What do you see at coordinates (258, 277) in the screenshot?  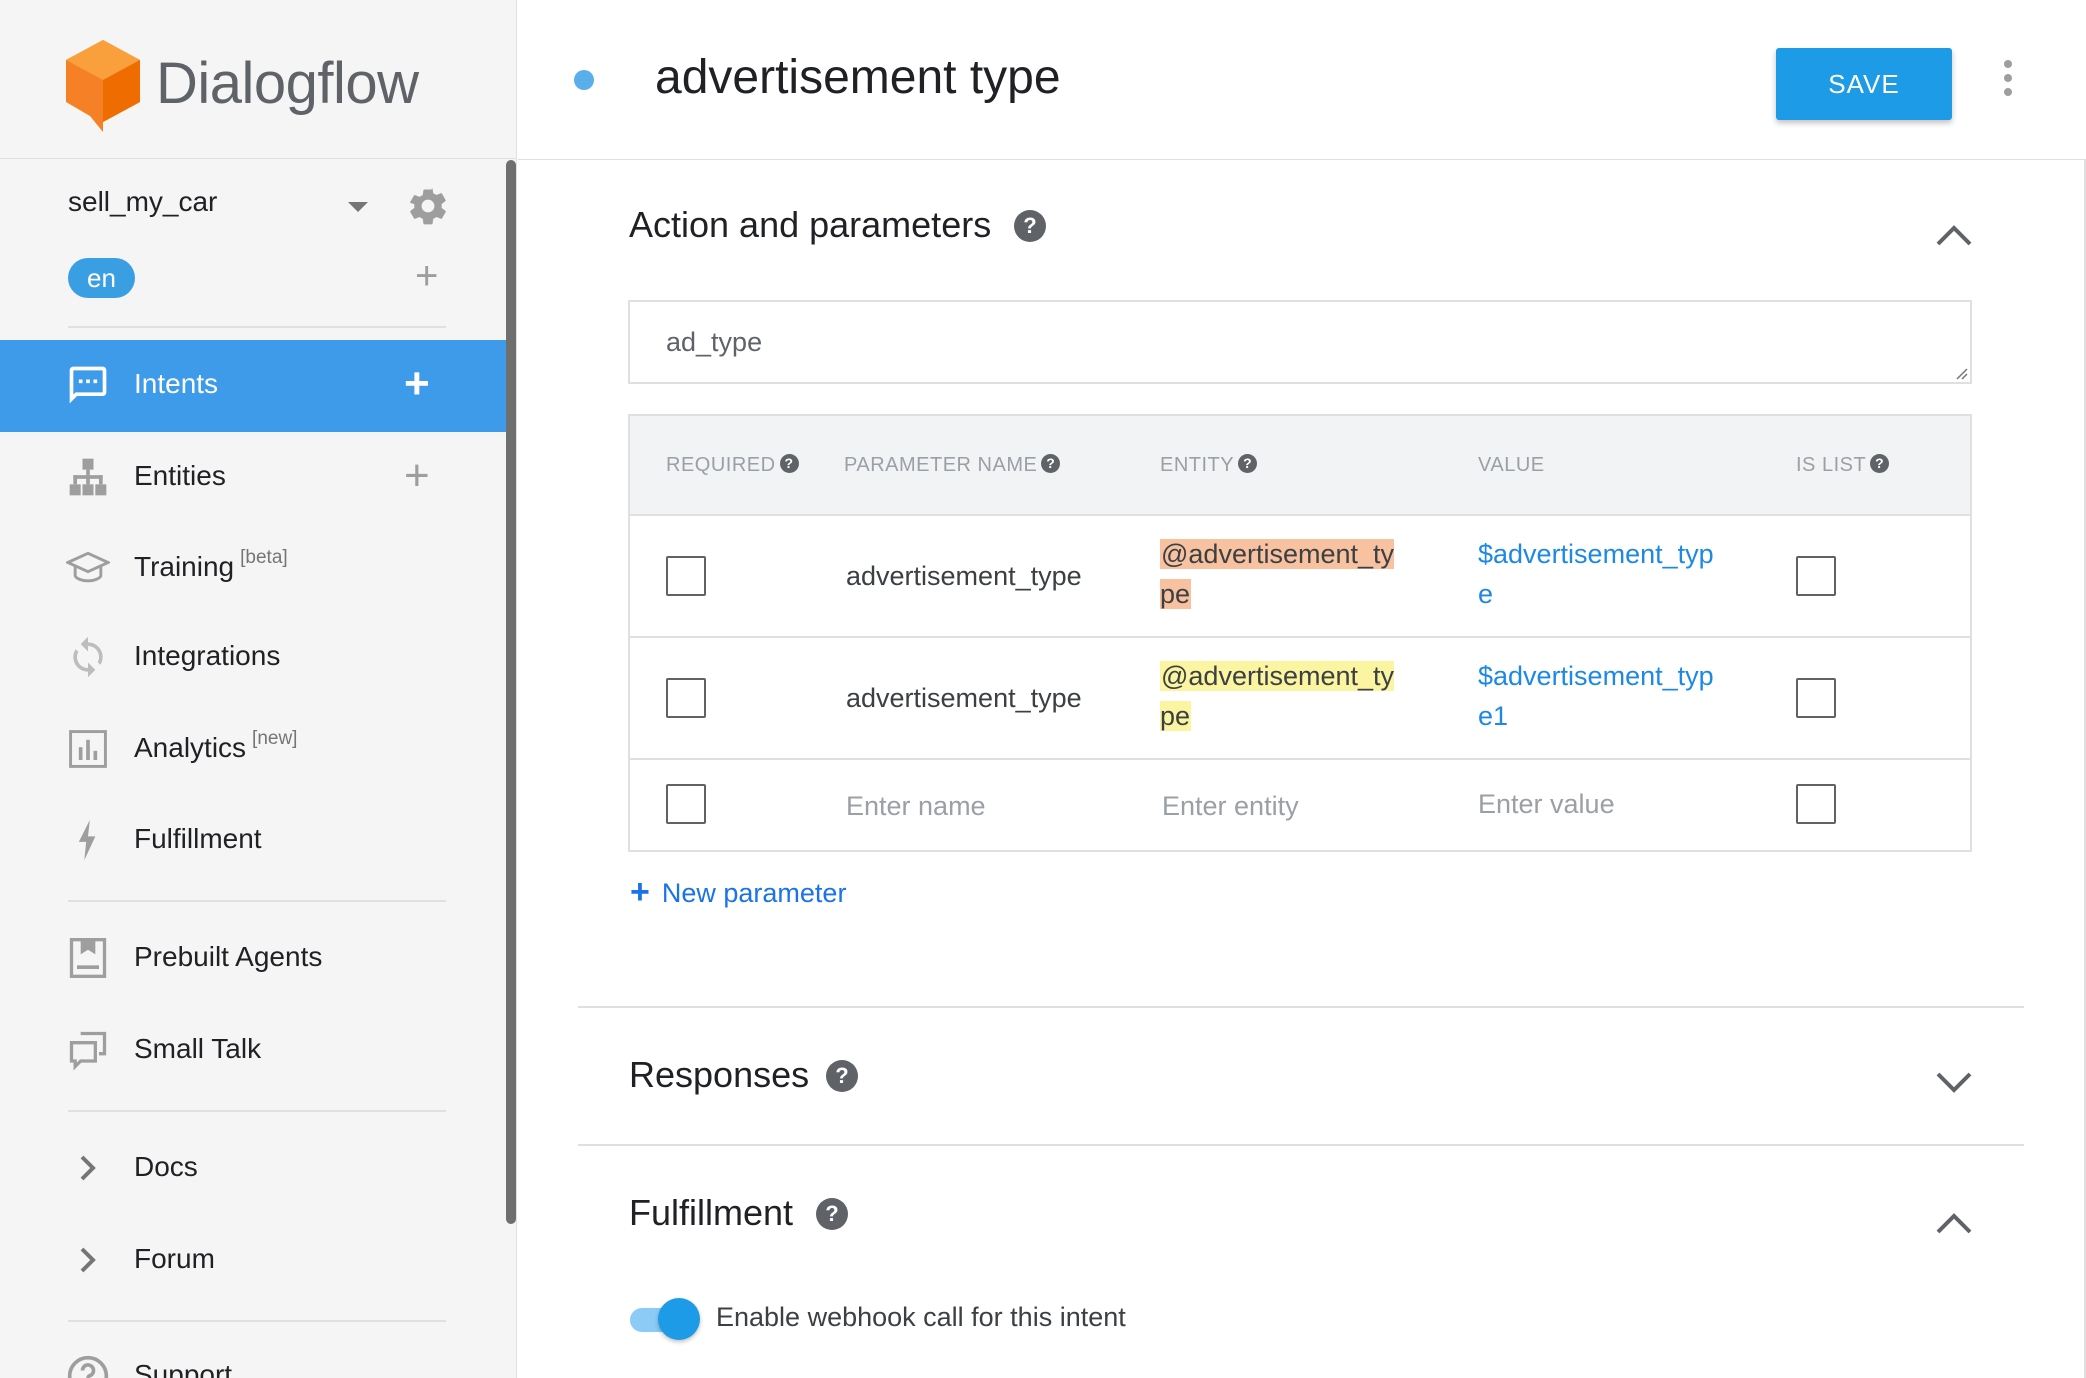 I see `language-row: en +` at bounding box center [258, 277].